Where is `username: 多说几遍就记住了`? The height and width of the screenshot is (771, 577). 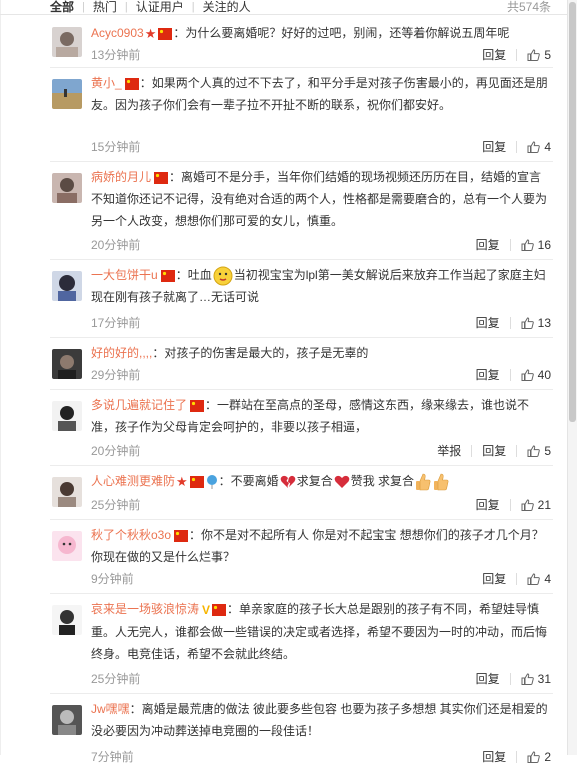
username: 多说几遍就记住了 is located at coordinates (139, 405).